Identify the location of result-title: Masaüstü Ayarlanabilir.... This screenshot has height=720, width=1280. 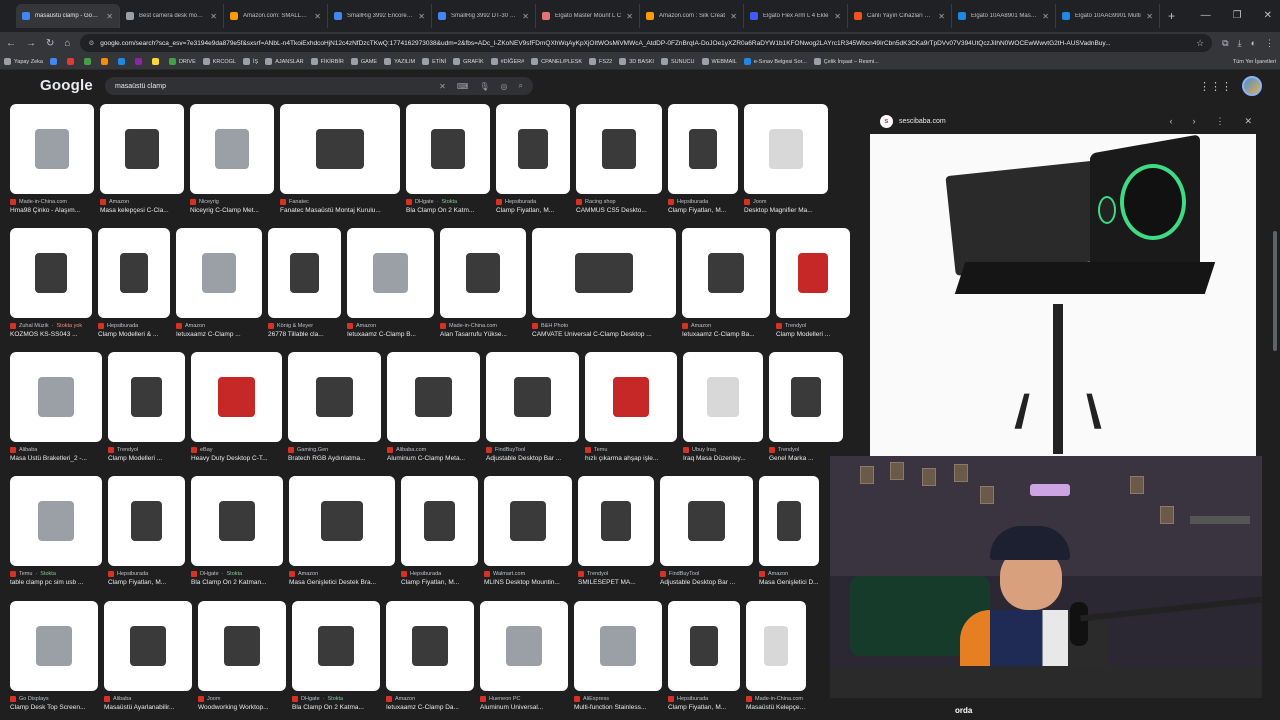
(148, 707).